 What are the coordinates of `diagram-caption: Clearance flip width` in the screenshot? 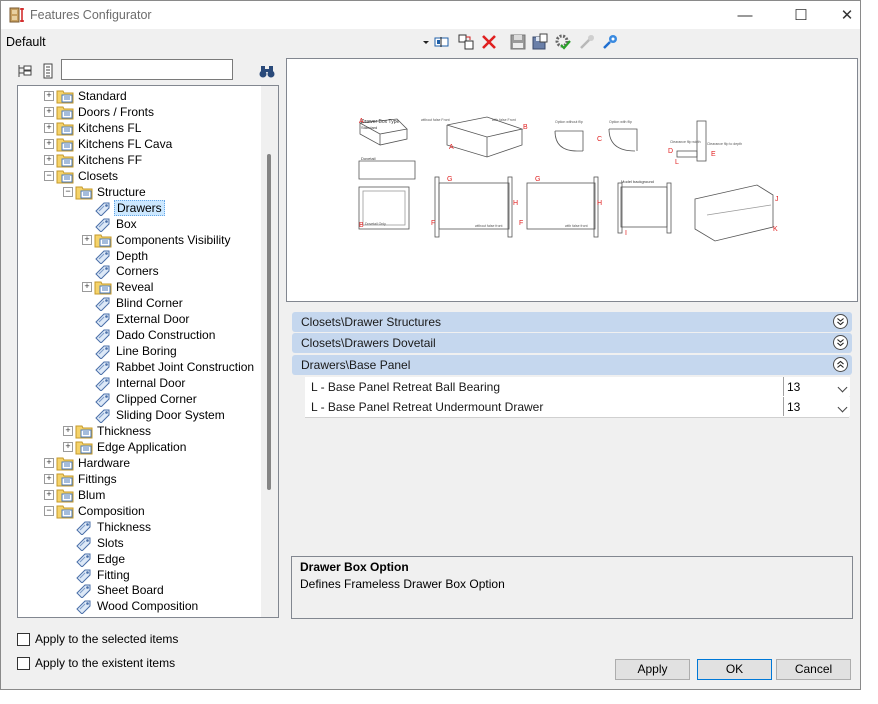 It's located at (685, 142).